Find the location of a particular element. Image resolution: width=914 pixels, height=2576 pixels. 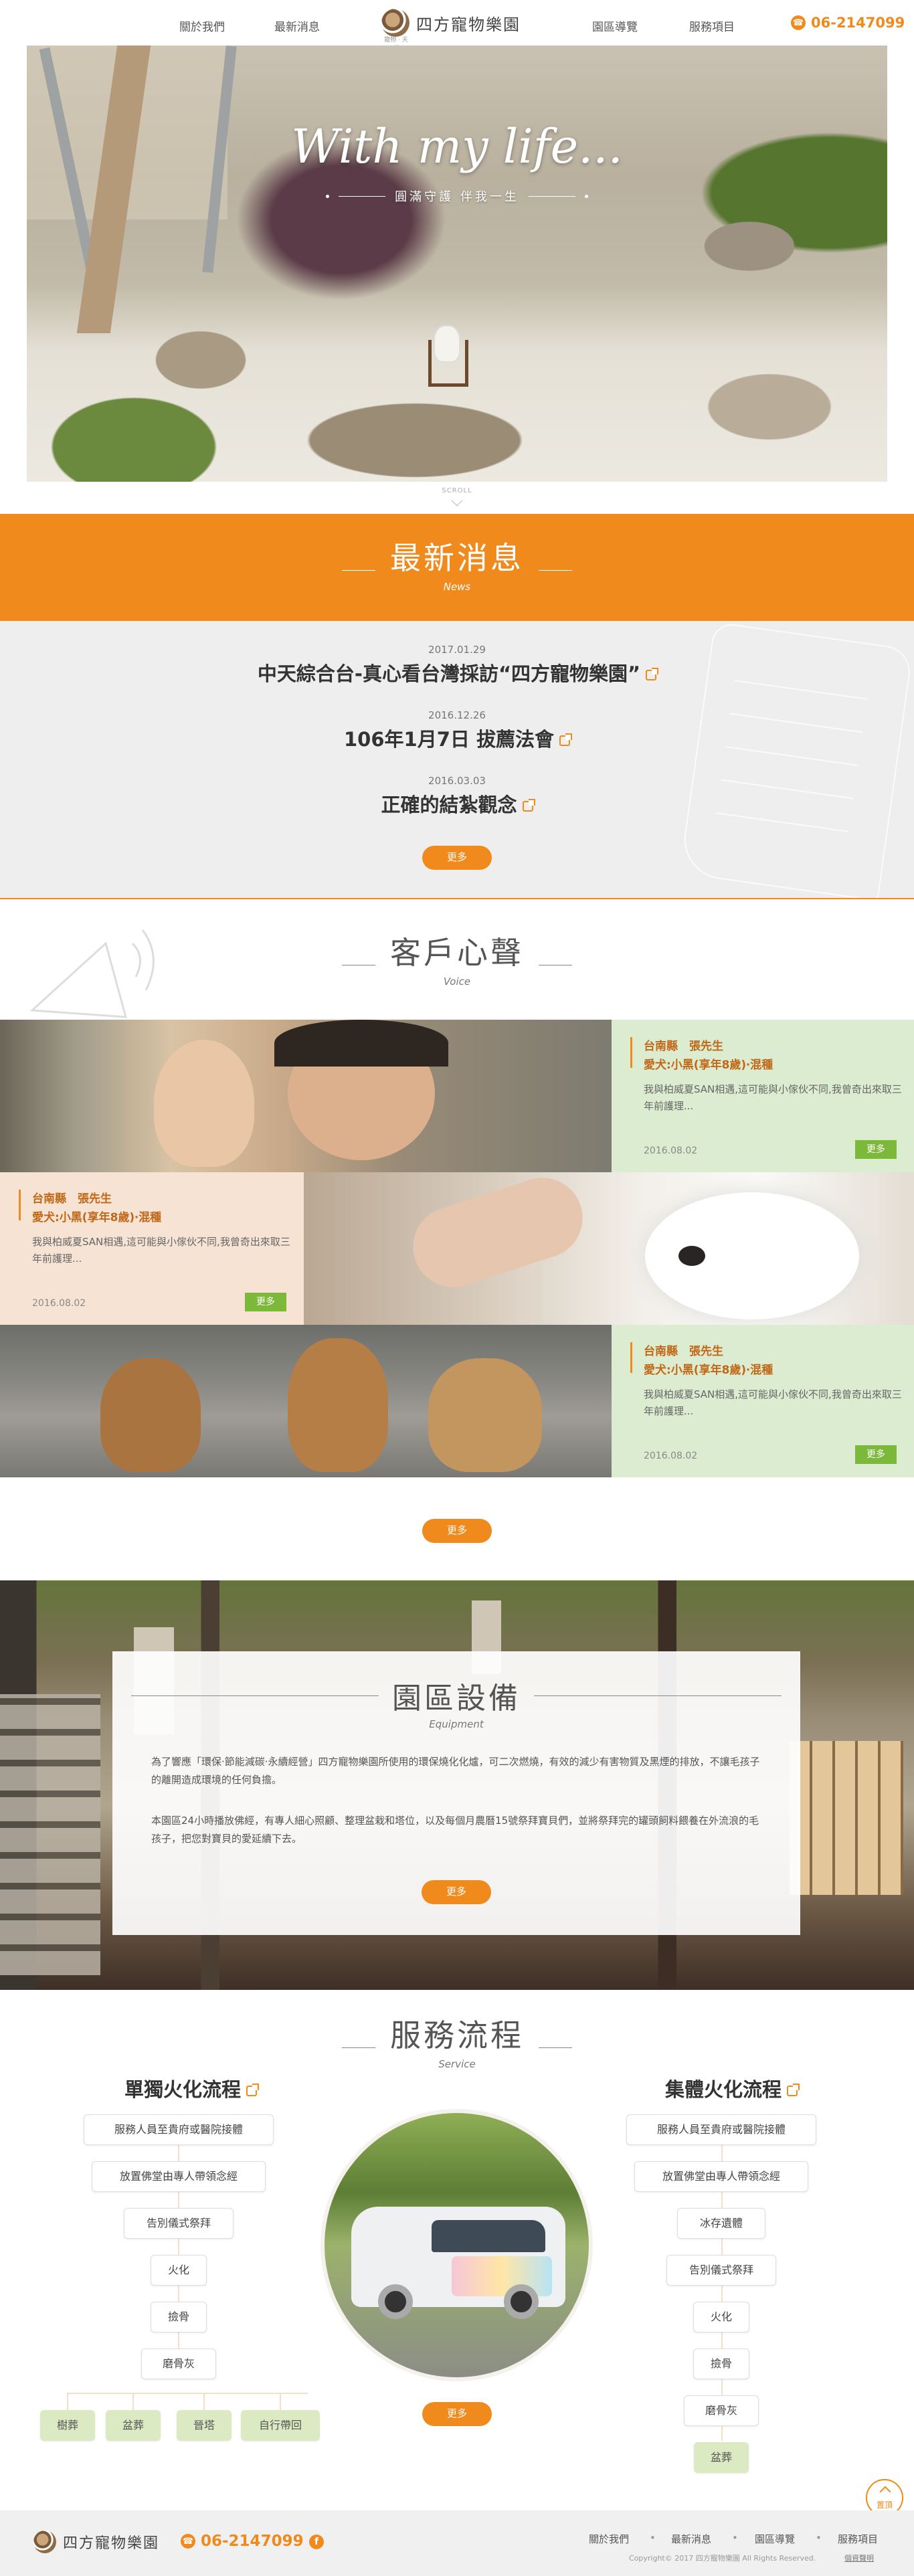

voice-heading: 客戶心聲 Voice is located at coordinates (457, 958).